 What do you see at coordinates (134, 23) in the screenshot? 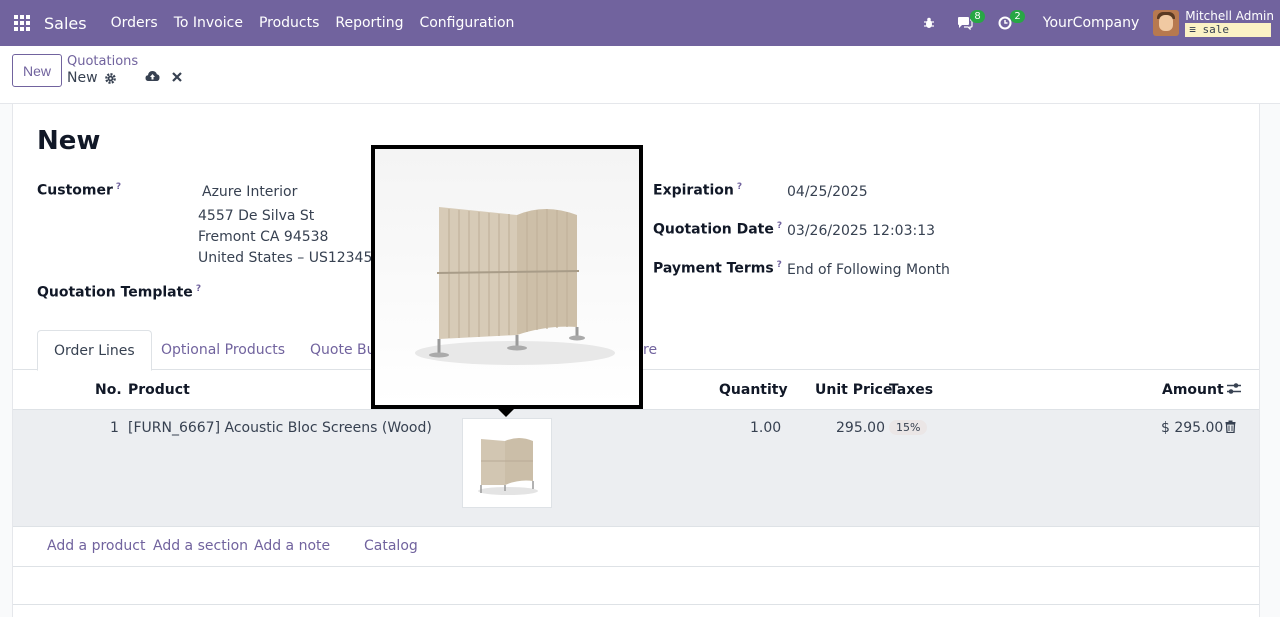
I see `menu-item-orders: Orders` at bounding box center [134, 23].